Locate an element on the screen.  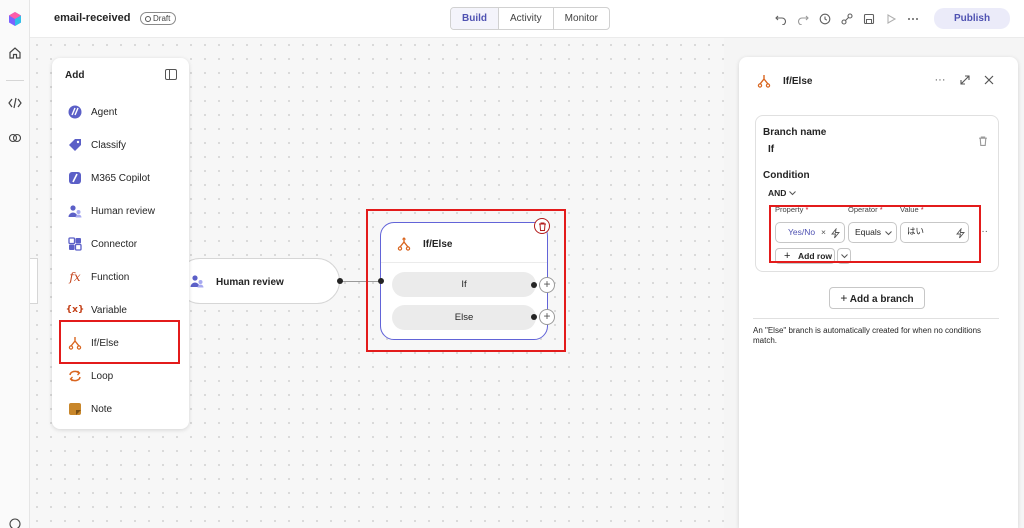
rail-divider is located at coordinates (15, 80).